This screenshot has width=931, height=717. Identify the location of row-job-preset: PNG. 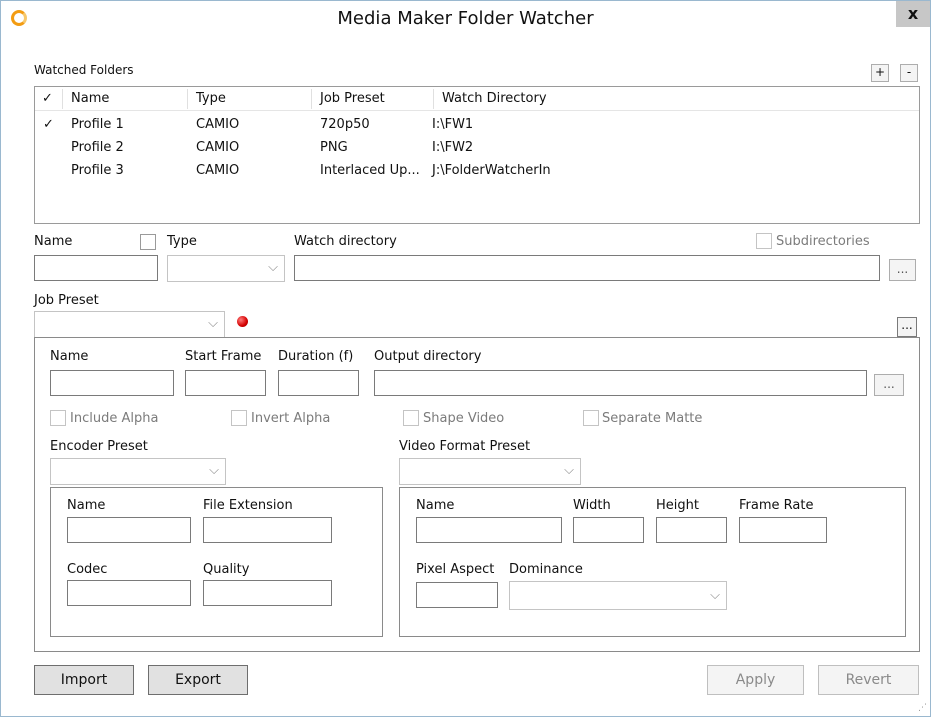
(334, 147).